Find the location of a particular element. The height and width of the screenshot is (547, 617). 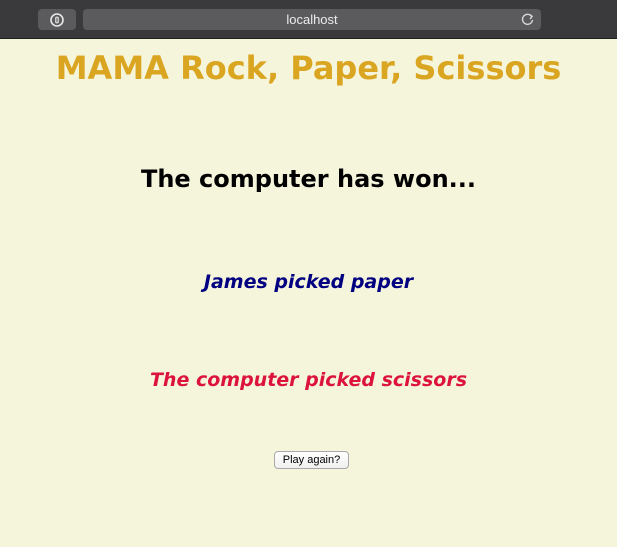

address-text: localhost is located at coordinates (312, 19).